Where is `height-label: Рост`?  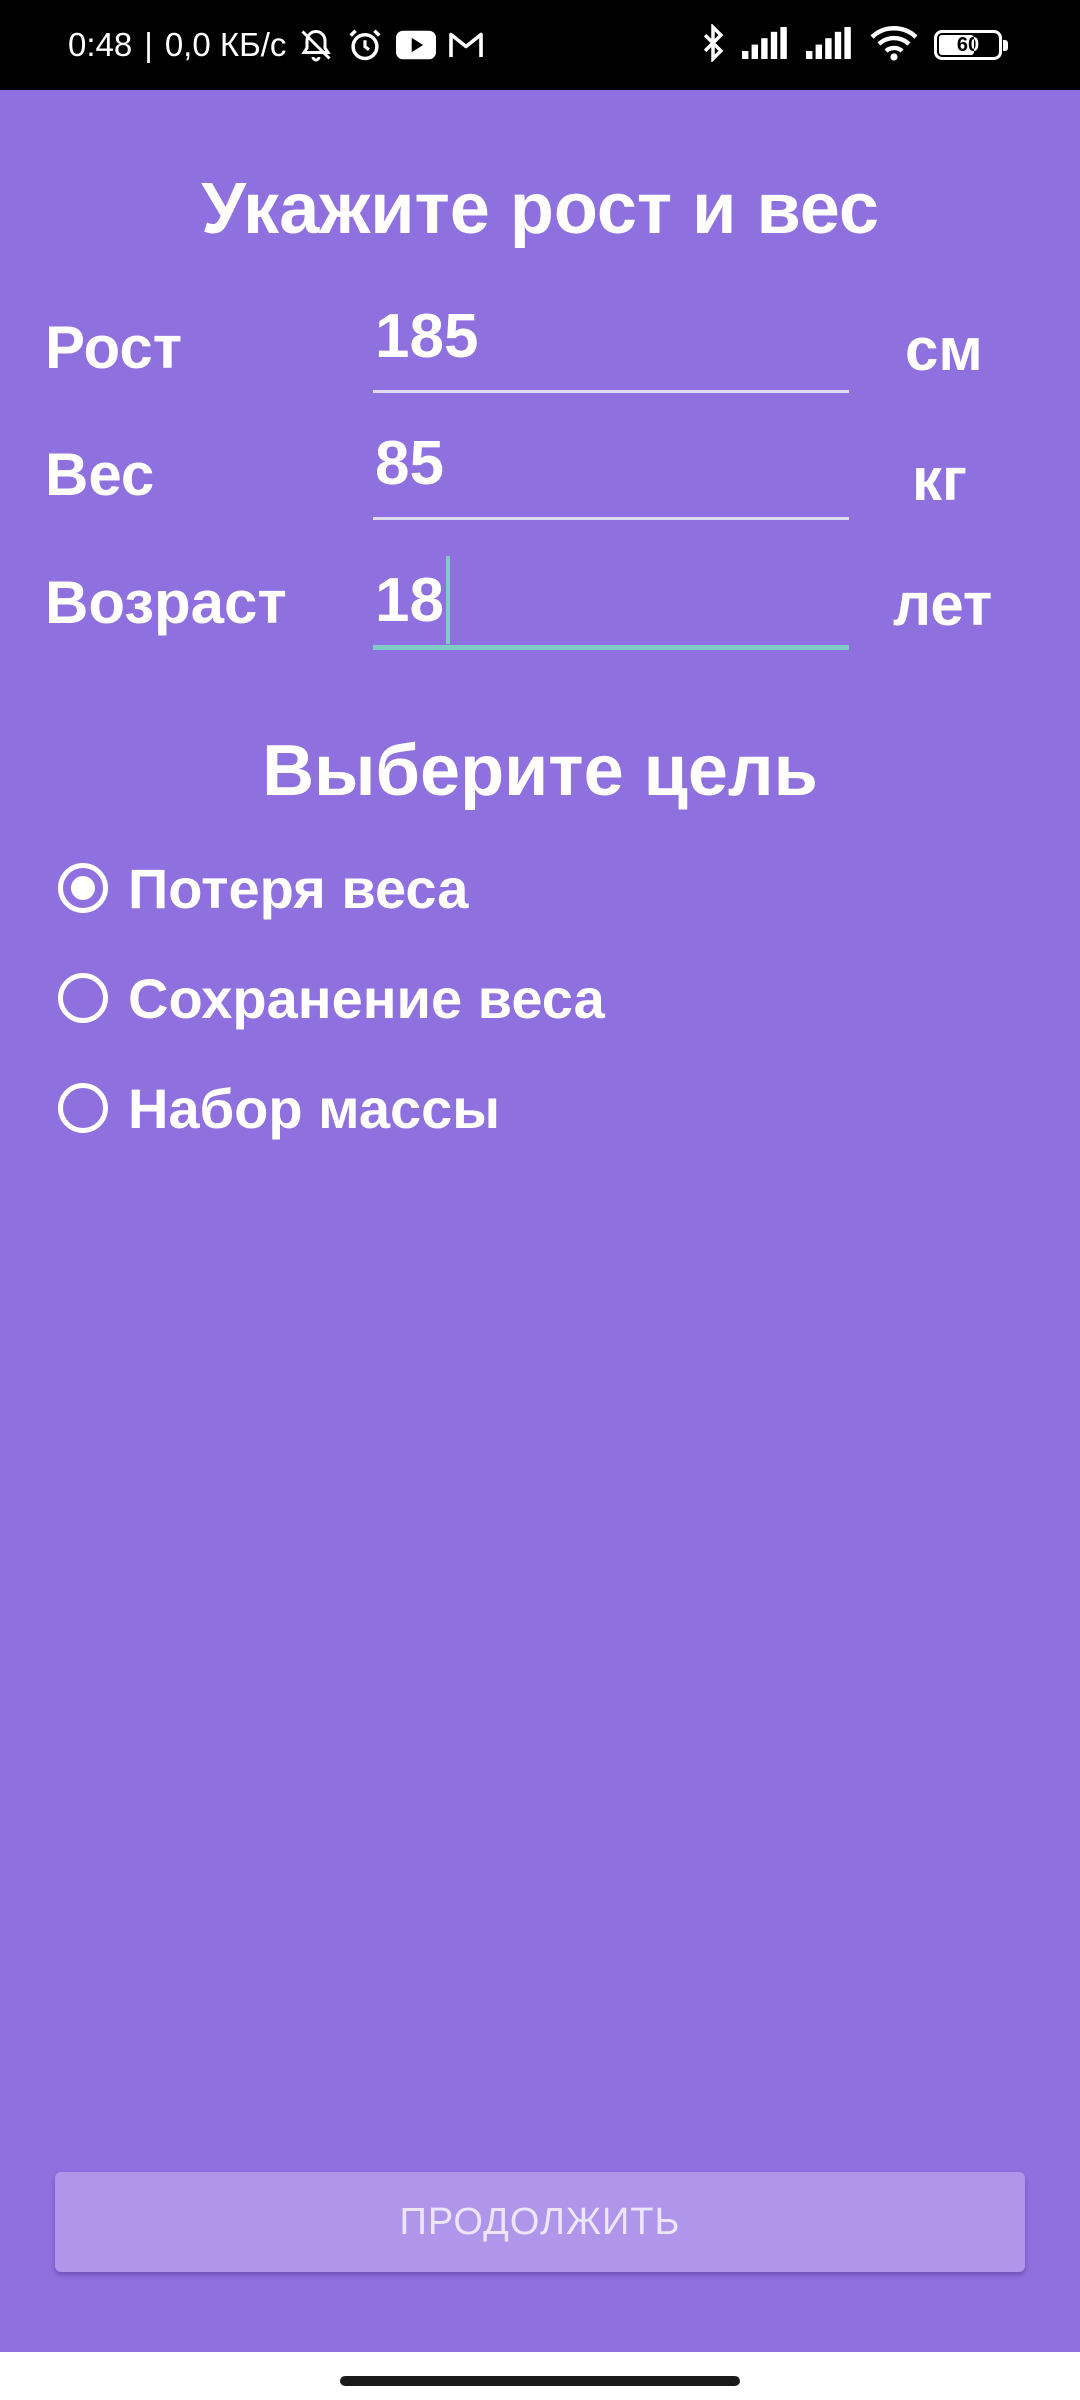
height-label: Рост is located at coordinates (114, 347).